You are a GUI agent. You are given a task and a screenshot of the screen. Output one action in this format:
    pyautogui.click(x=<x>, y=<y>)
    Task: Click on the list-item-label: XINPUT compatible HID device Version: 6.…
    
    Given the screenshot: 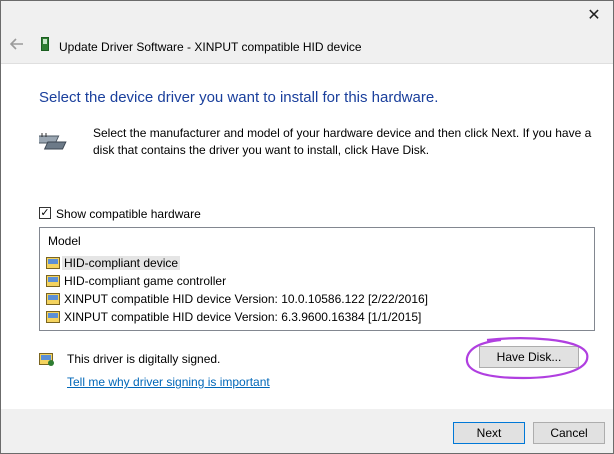 What is the action you would take?
    pyautogui.click(x=243, y=317)
    